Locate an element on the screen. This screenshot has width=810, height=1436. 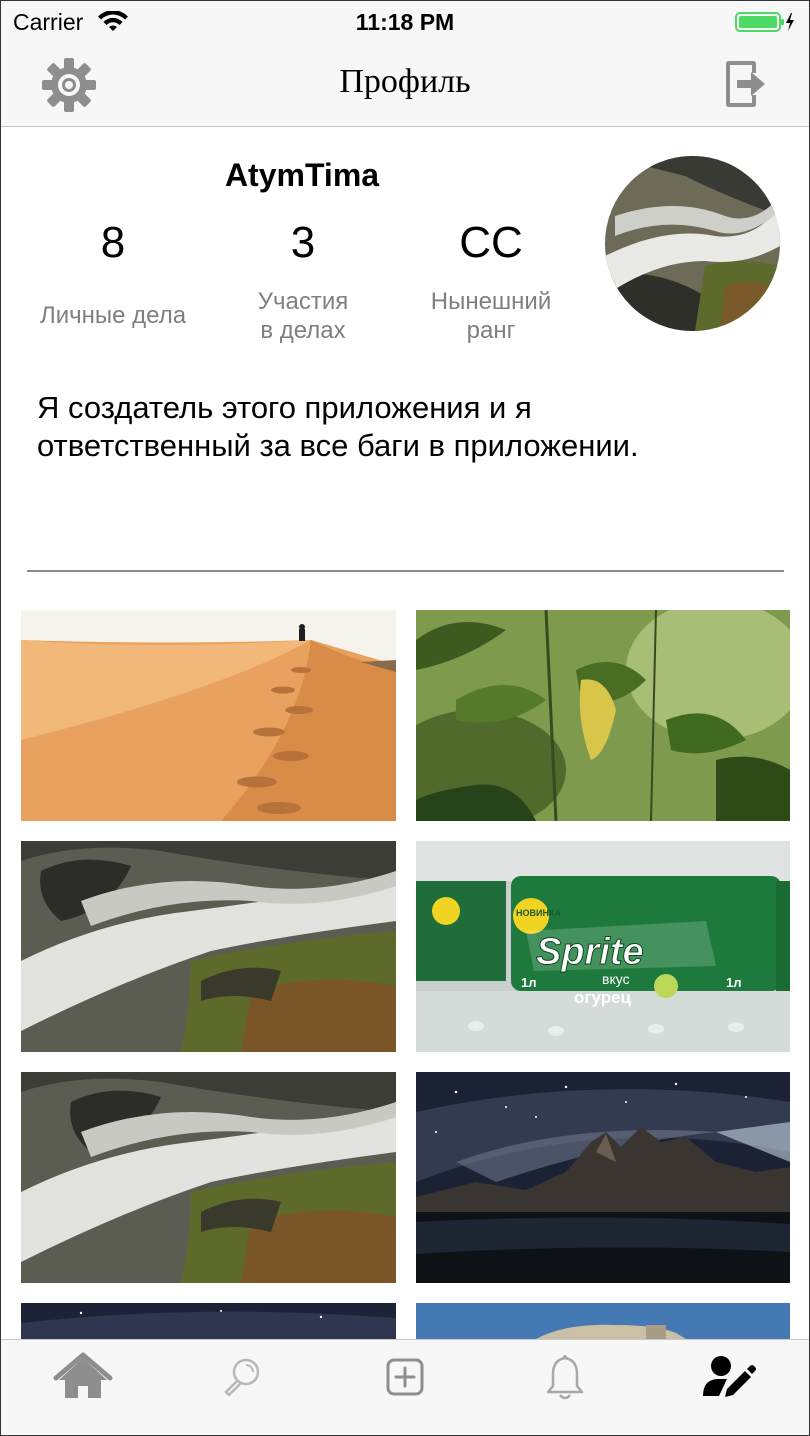
tab-add is located at coordinates (405, 1378).